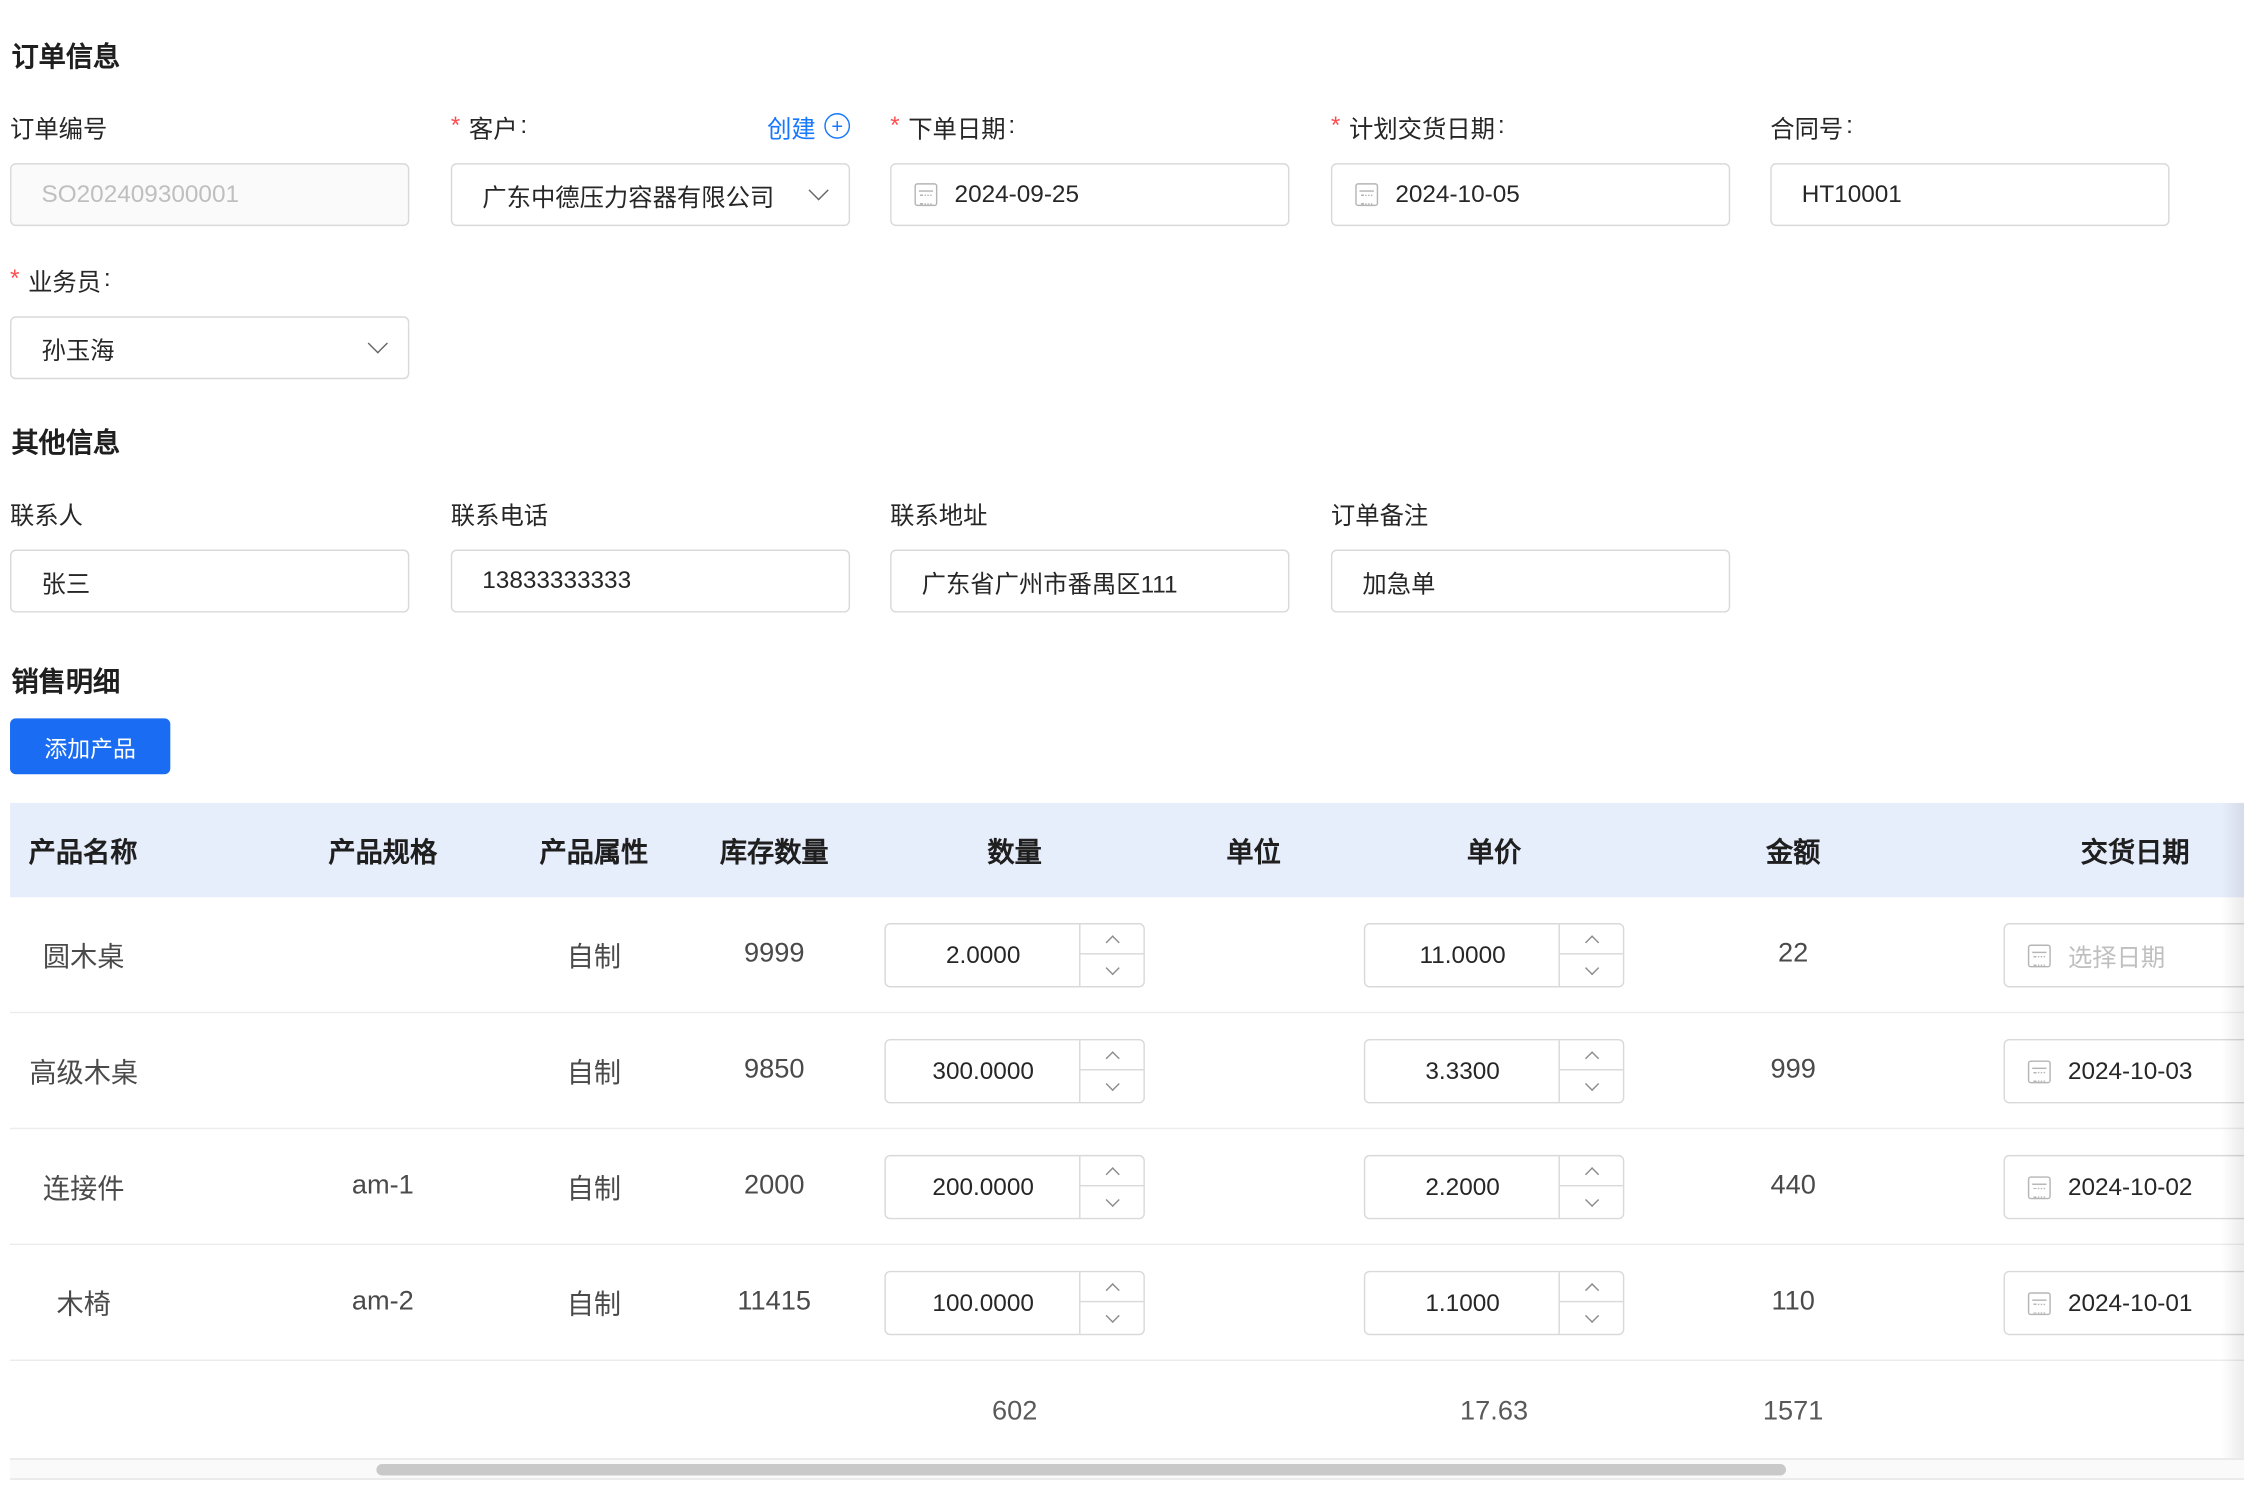 This screenshot has height=1500, width=2244. I want to click on address-input: 广东省广州市番禺区111, so click(1090, 581).